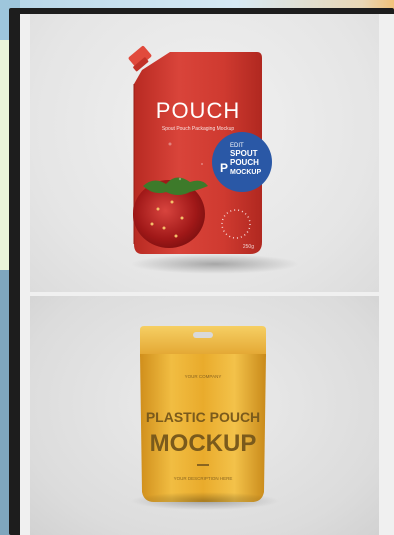 The image size is (394, 535). Describe the element at coordinates (203, 478) in the screenshot. I see `zip-pouch-footer: YOUR DESCRIPTION HERE` at that location.